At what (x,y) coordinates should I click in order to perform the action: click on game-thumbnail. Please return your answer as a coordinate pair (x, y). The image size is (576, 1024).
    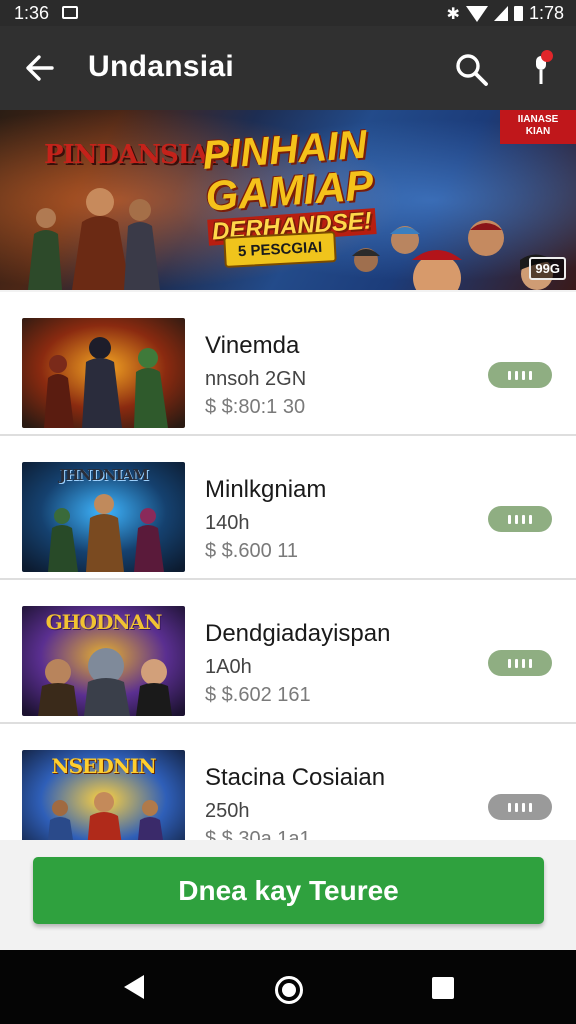
    Looking at the image, I should click on (103, 373).